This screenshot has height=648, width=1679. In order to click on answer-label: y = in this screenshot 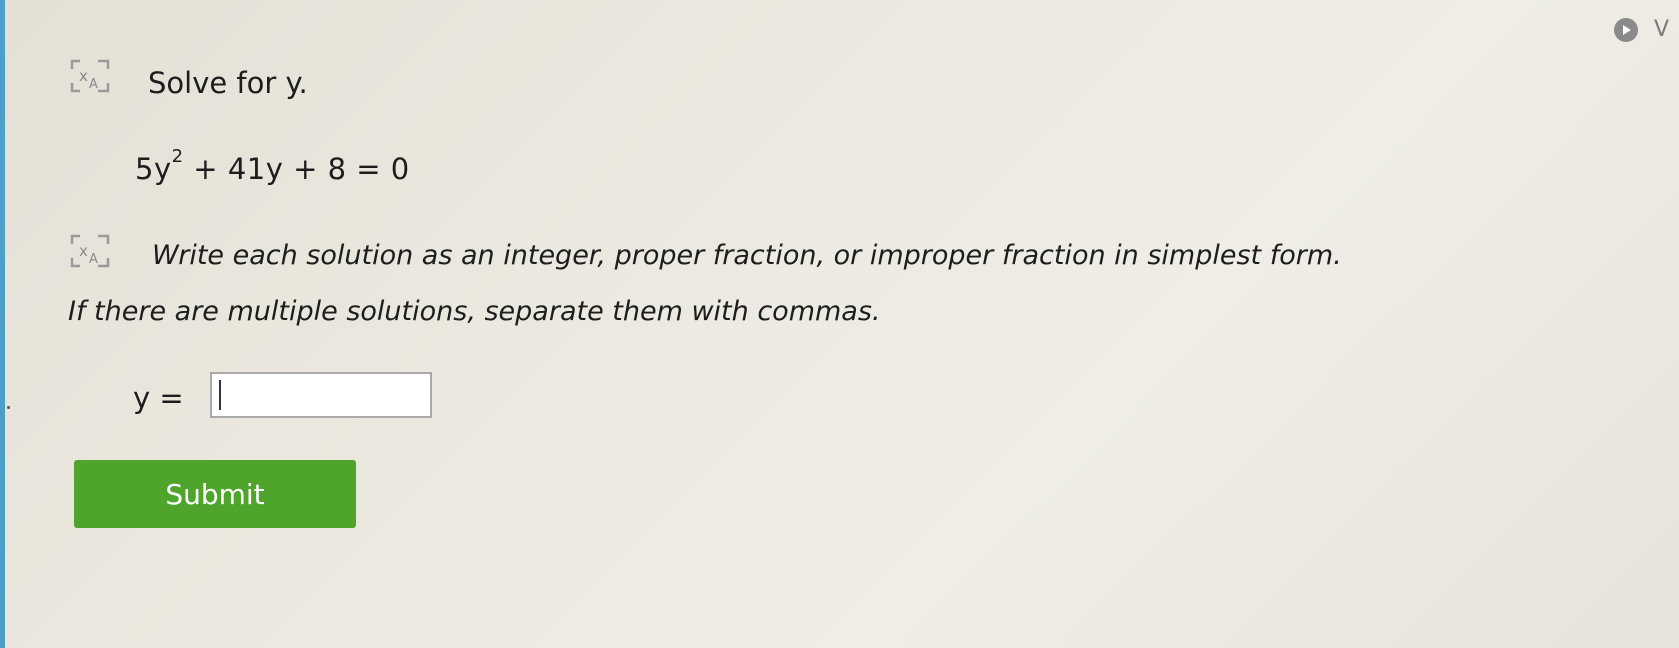, I will do `click(158, 398)`.